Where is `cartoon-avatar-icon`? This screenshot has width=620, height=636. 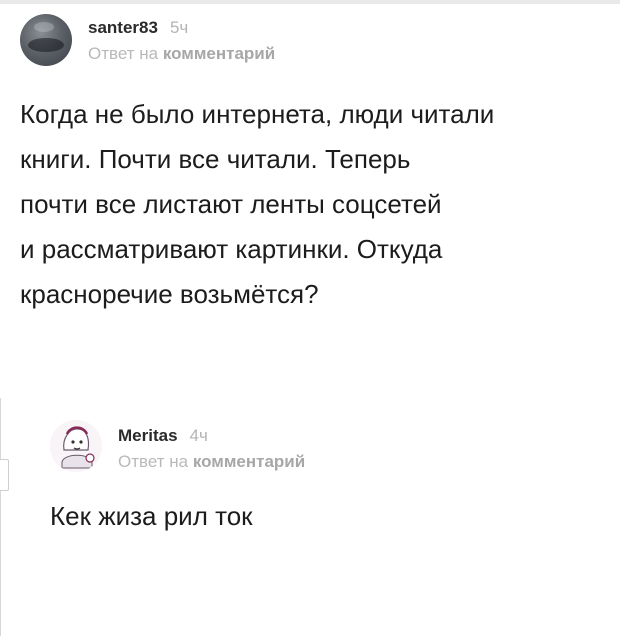 cartoon-avatar-icon is located at coordinates (76, 446).